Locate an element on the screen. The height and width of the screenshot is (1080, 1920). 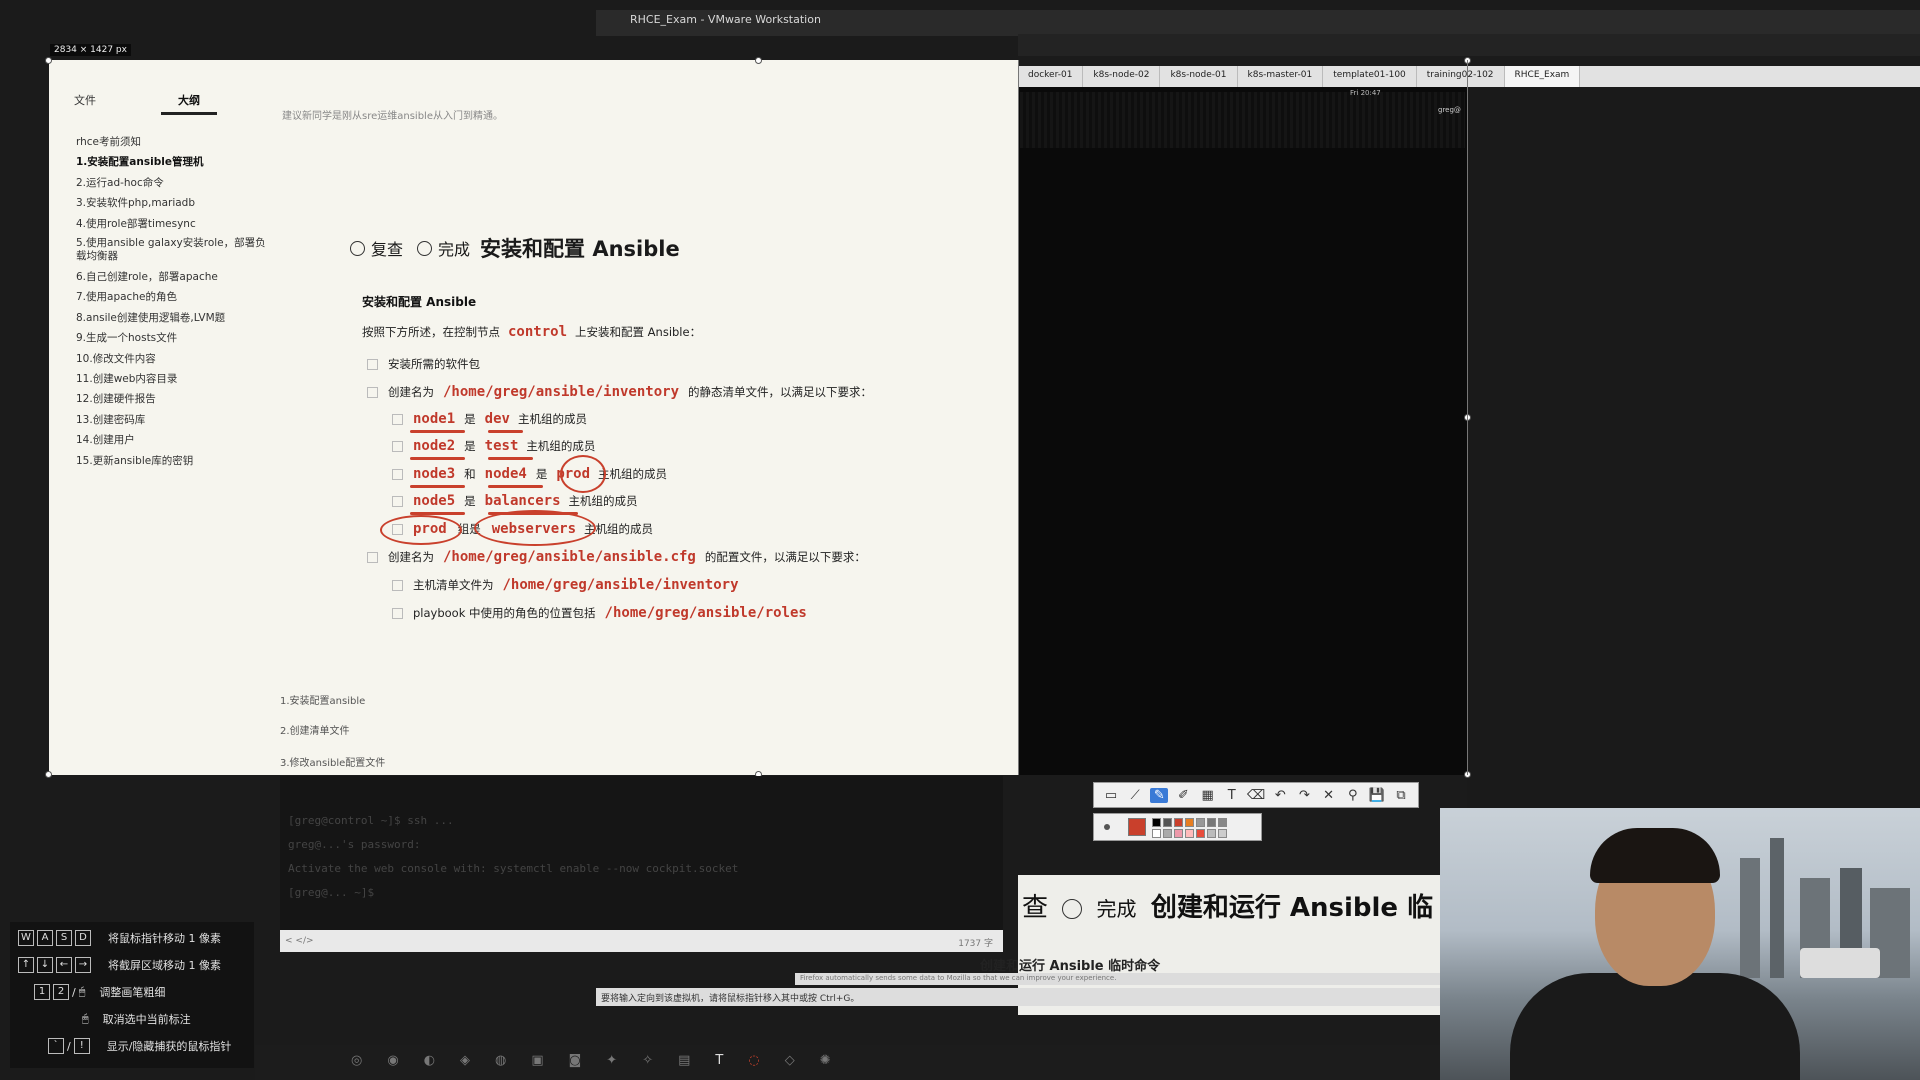
outline-item: 11.创建web内容目录 is located at coordinates (176, 379).